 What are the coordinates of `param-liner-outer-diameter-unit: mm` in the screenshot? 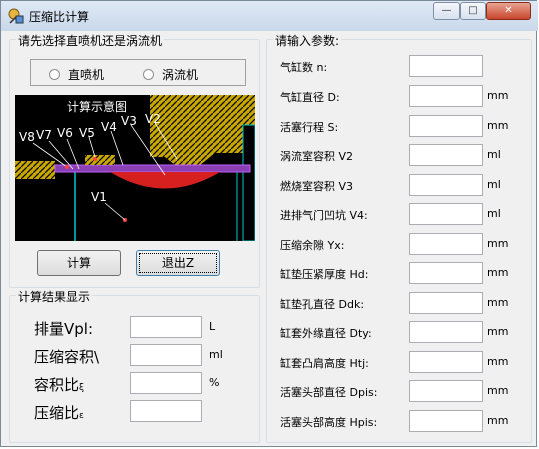 It's located at (498, 331).